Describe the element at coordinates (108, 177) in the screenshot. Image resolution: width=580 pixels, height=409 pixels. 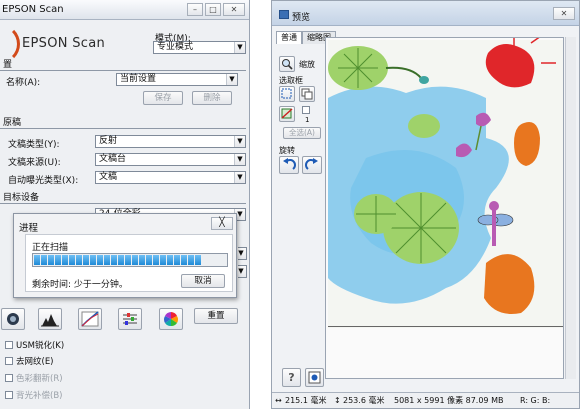
I see `auto-exposure-value: 文稿` at that location.